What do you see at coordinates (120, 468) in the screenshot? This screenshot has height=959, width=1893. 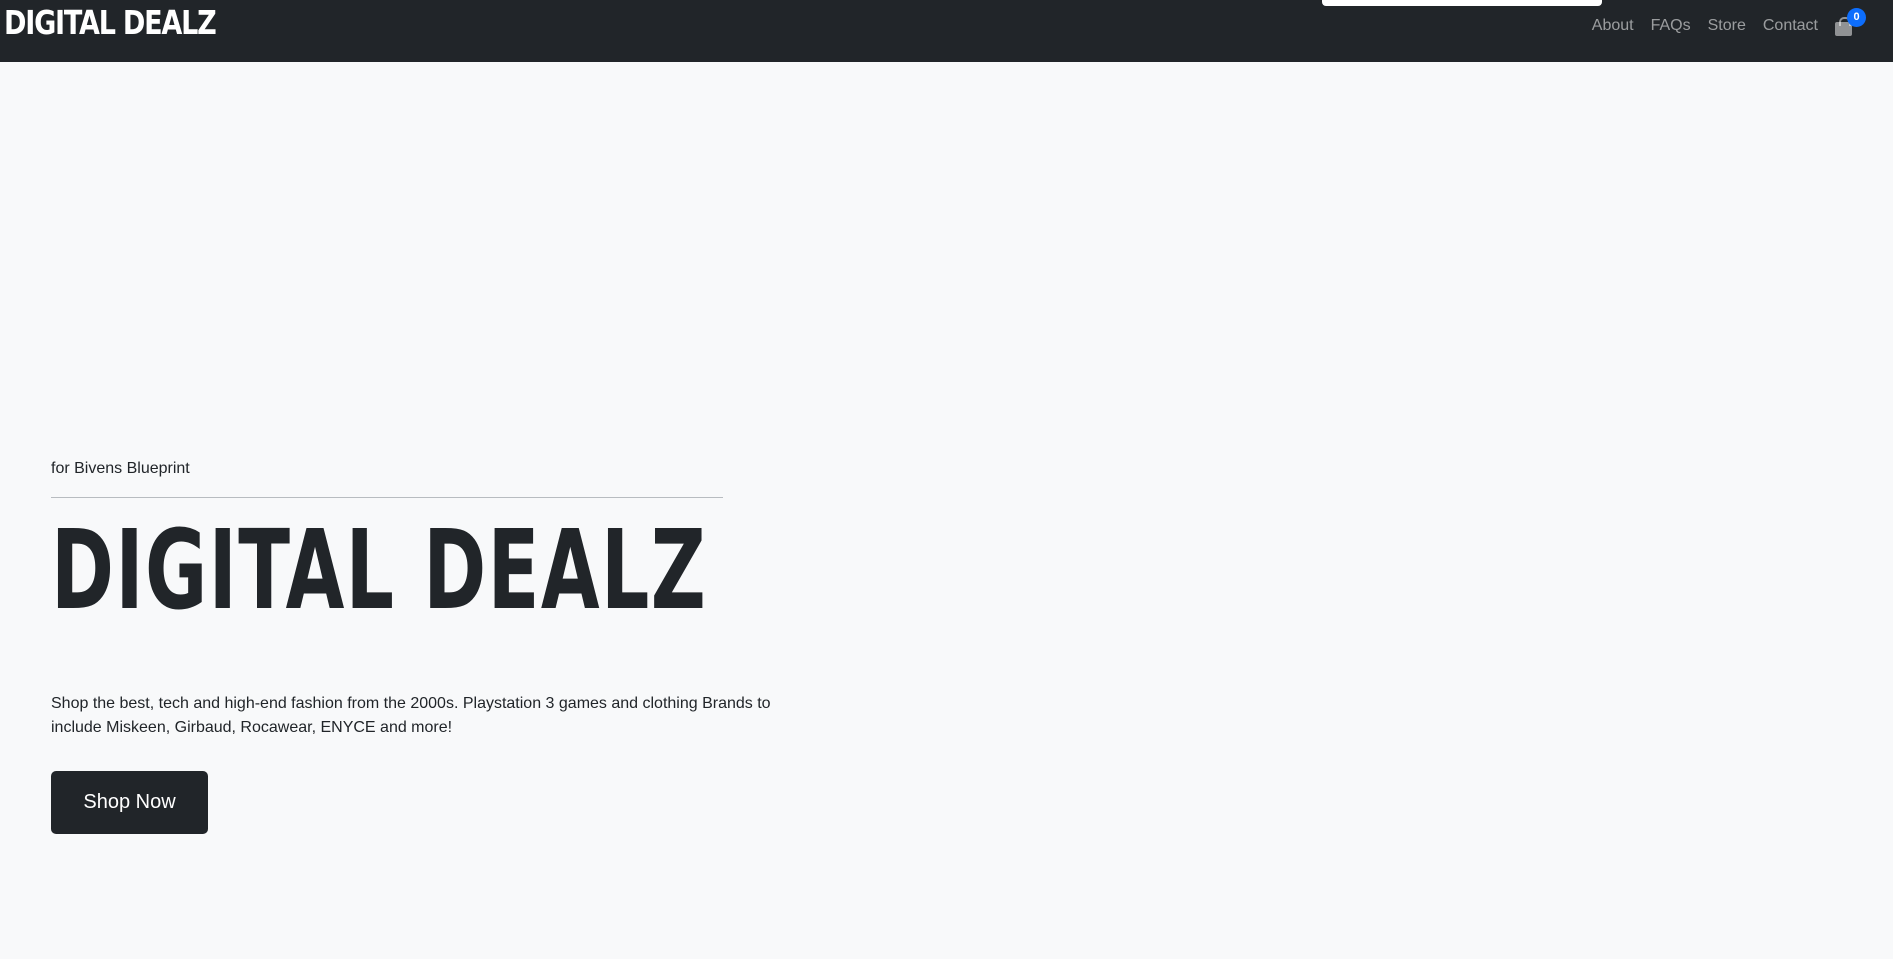 I see `hero-eyebrow: for Bivens Blueprint` at bounding box center [120, 468].